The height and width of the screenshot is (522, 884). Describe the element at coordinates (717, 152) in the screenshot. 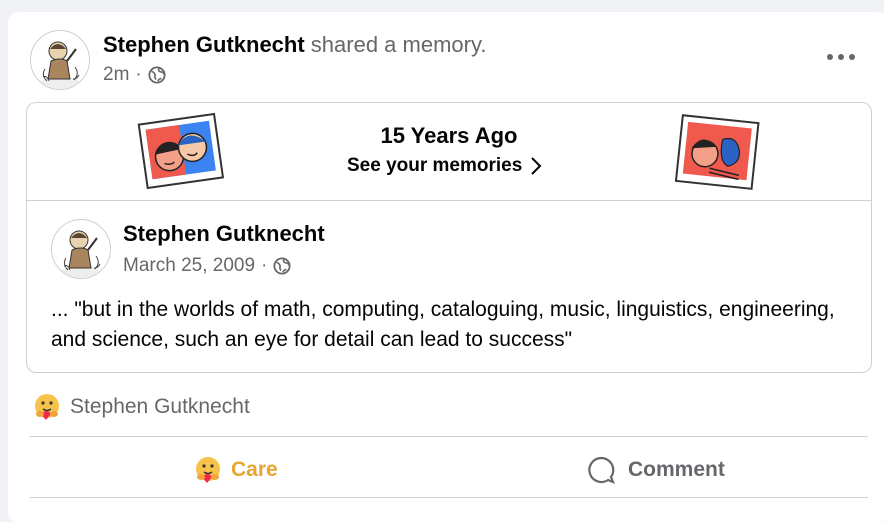

I see `memory-photo-right-icon` at that location.